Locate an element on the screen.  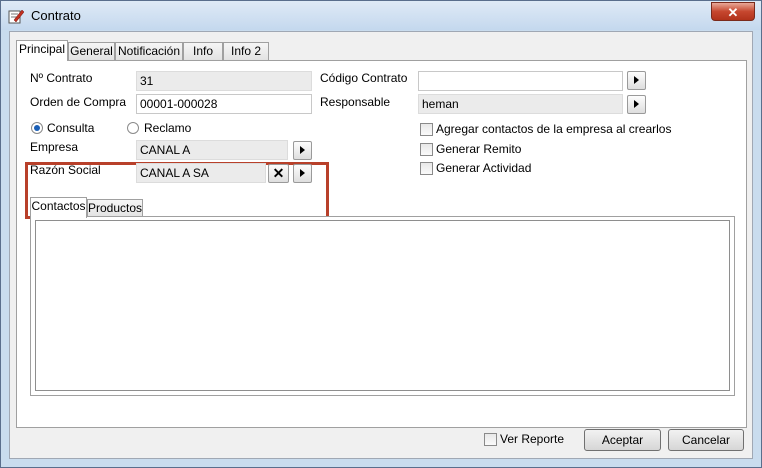
codigo-contrato-lookup-button is located at coordinates (636, 80).